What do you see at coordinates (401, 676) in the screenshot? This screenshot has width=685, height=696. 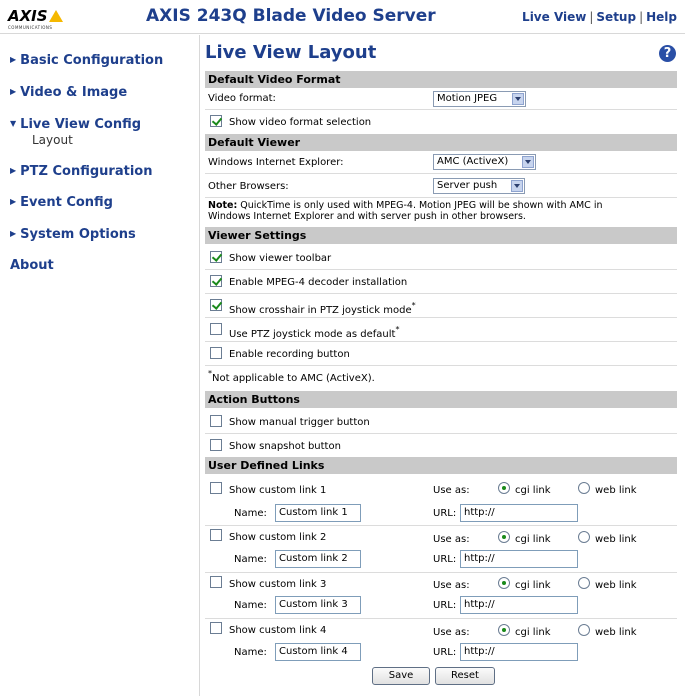 I see `save-button: Save` at bounding box center [401, 676].